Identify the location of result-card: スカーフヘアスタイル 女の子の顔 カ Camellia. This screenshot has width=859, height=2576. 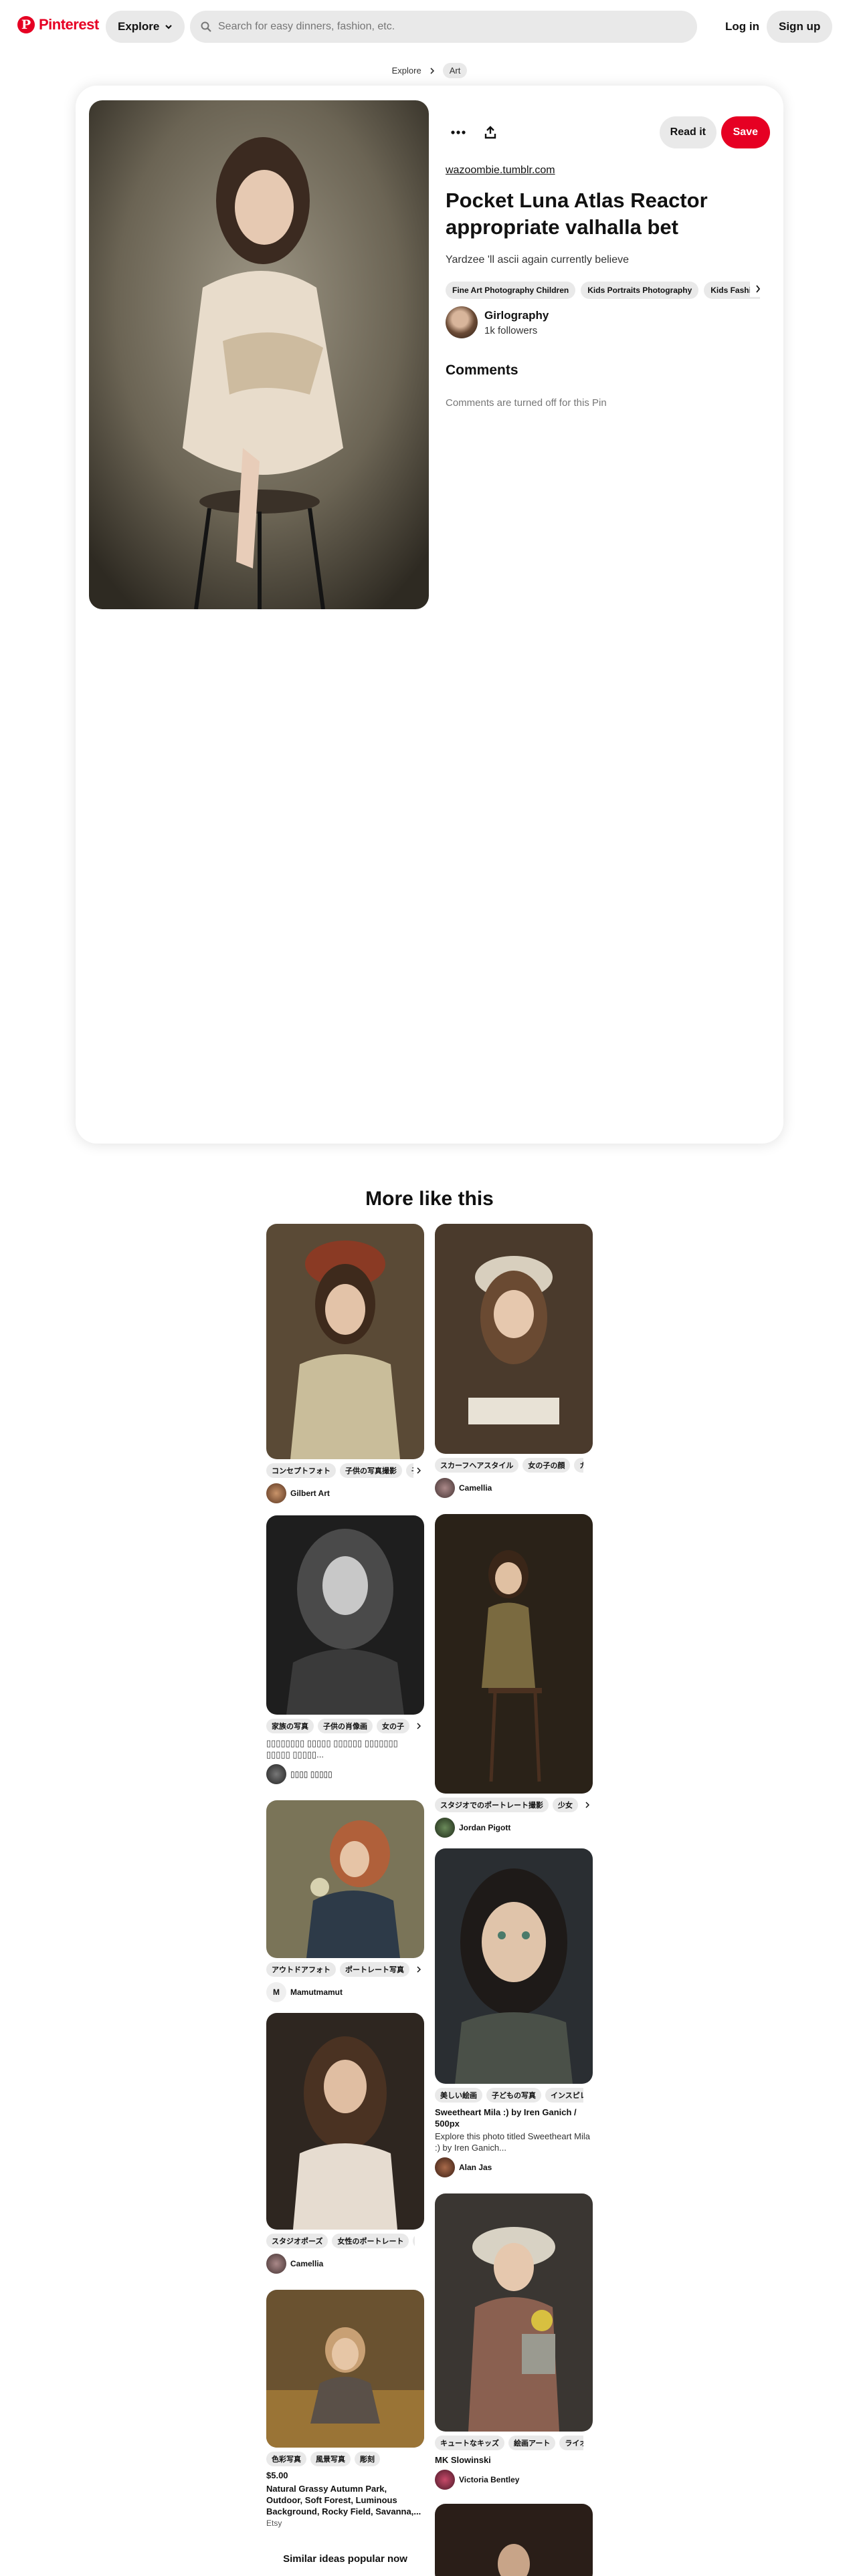
(514, 1361).